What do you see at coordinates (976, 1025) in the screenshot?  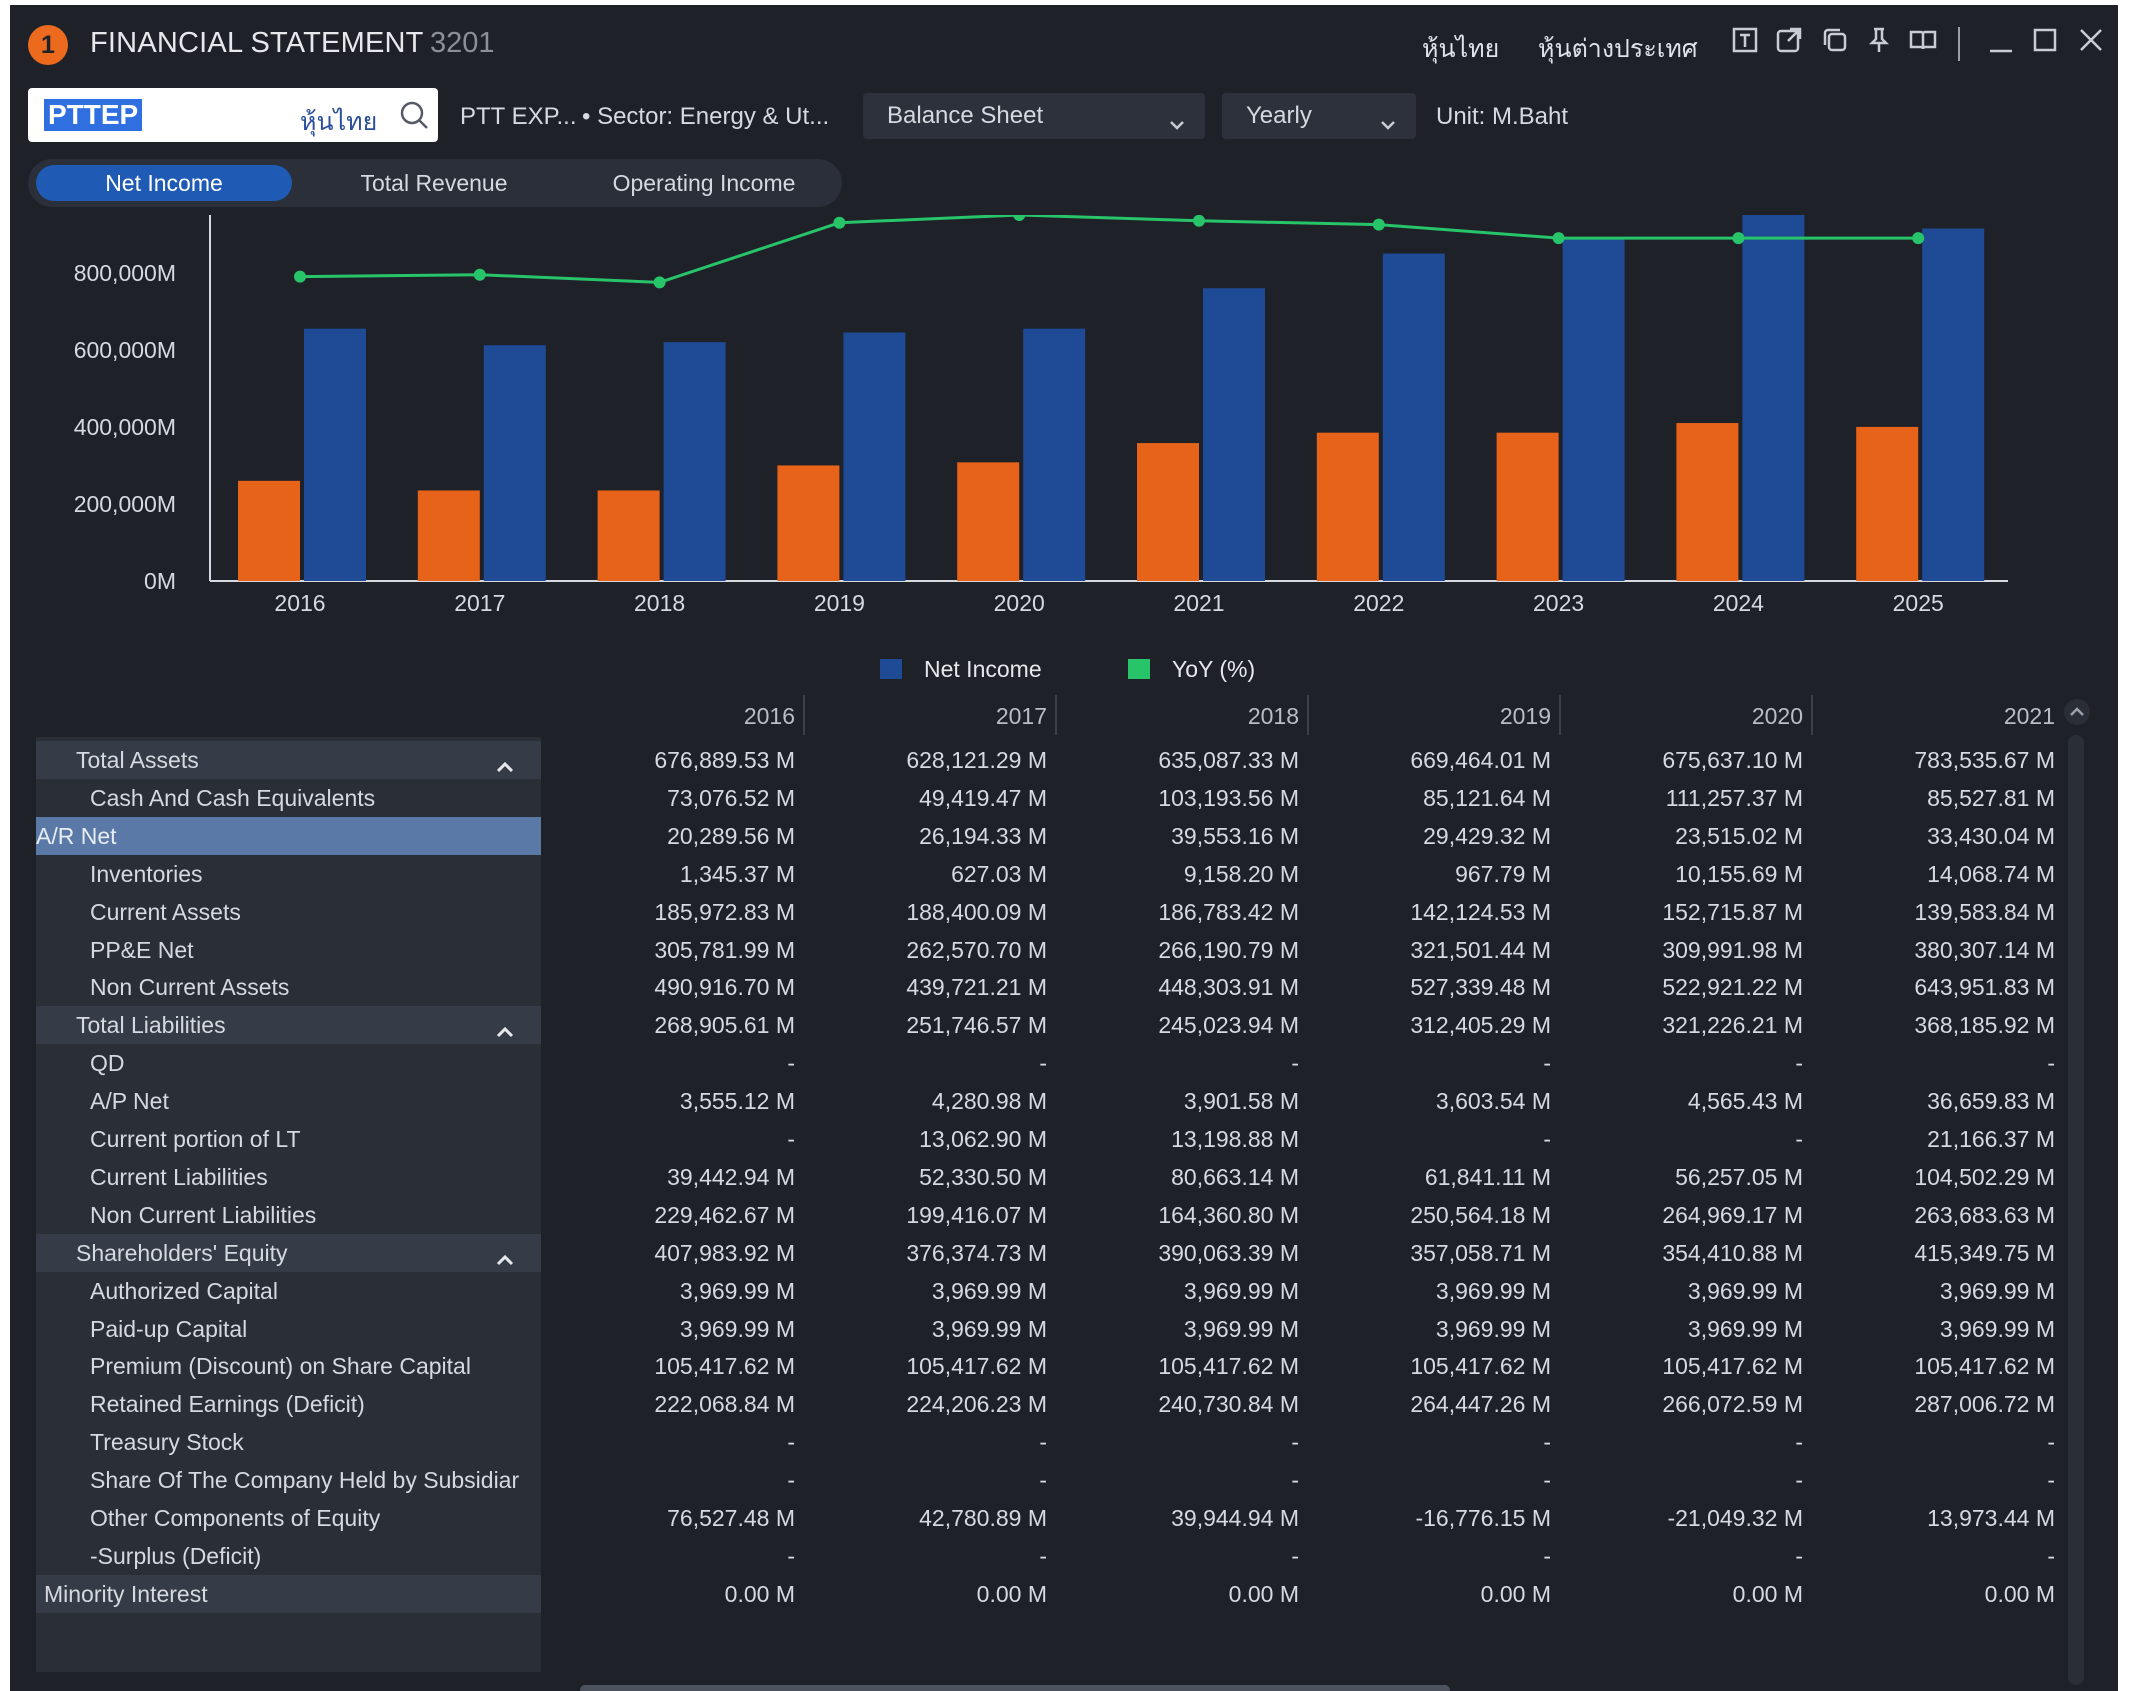 I see `table-cell: 251,746.57 M` at bounding box center [976, 1025].